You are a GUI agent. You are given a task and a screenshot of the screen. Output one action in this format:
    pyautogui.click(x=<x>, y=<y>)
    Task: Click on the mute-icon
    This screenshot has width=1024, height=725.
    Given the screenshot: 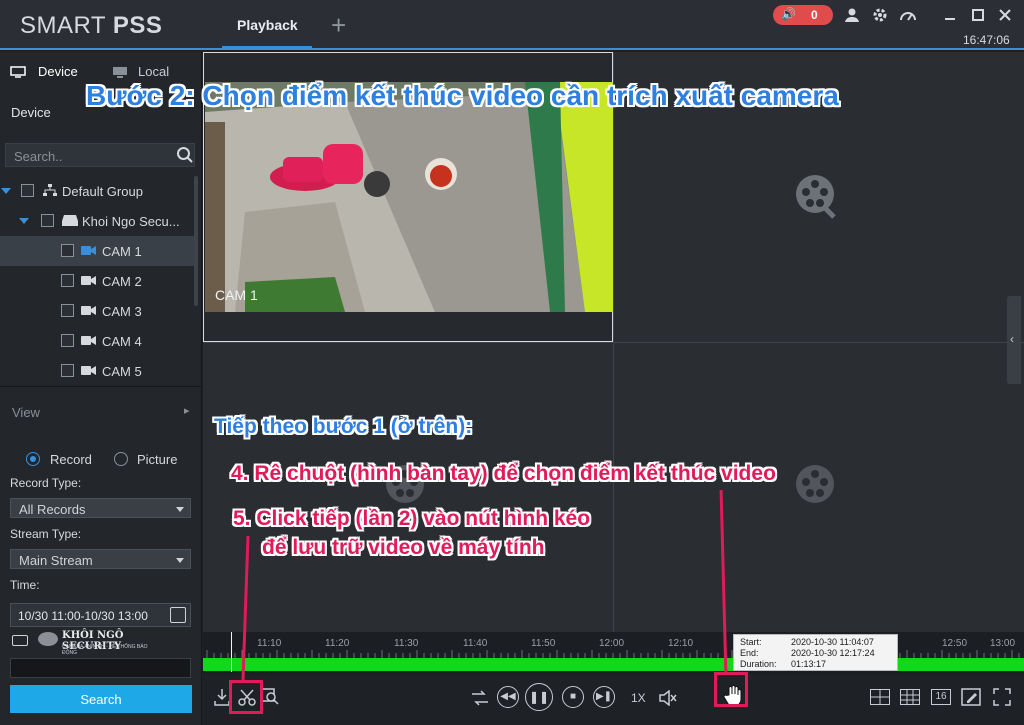 What is the action you would take?
    pyautogui.click(x=668, y=698)
    